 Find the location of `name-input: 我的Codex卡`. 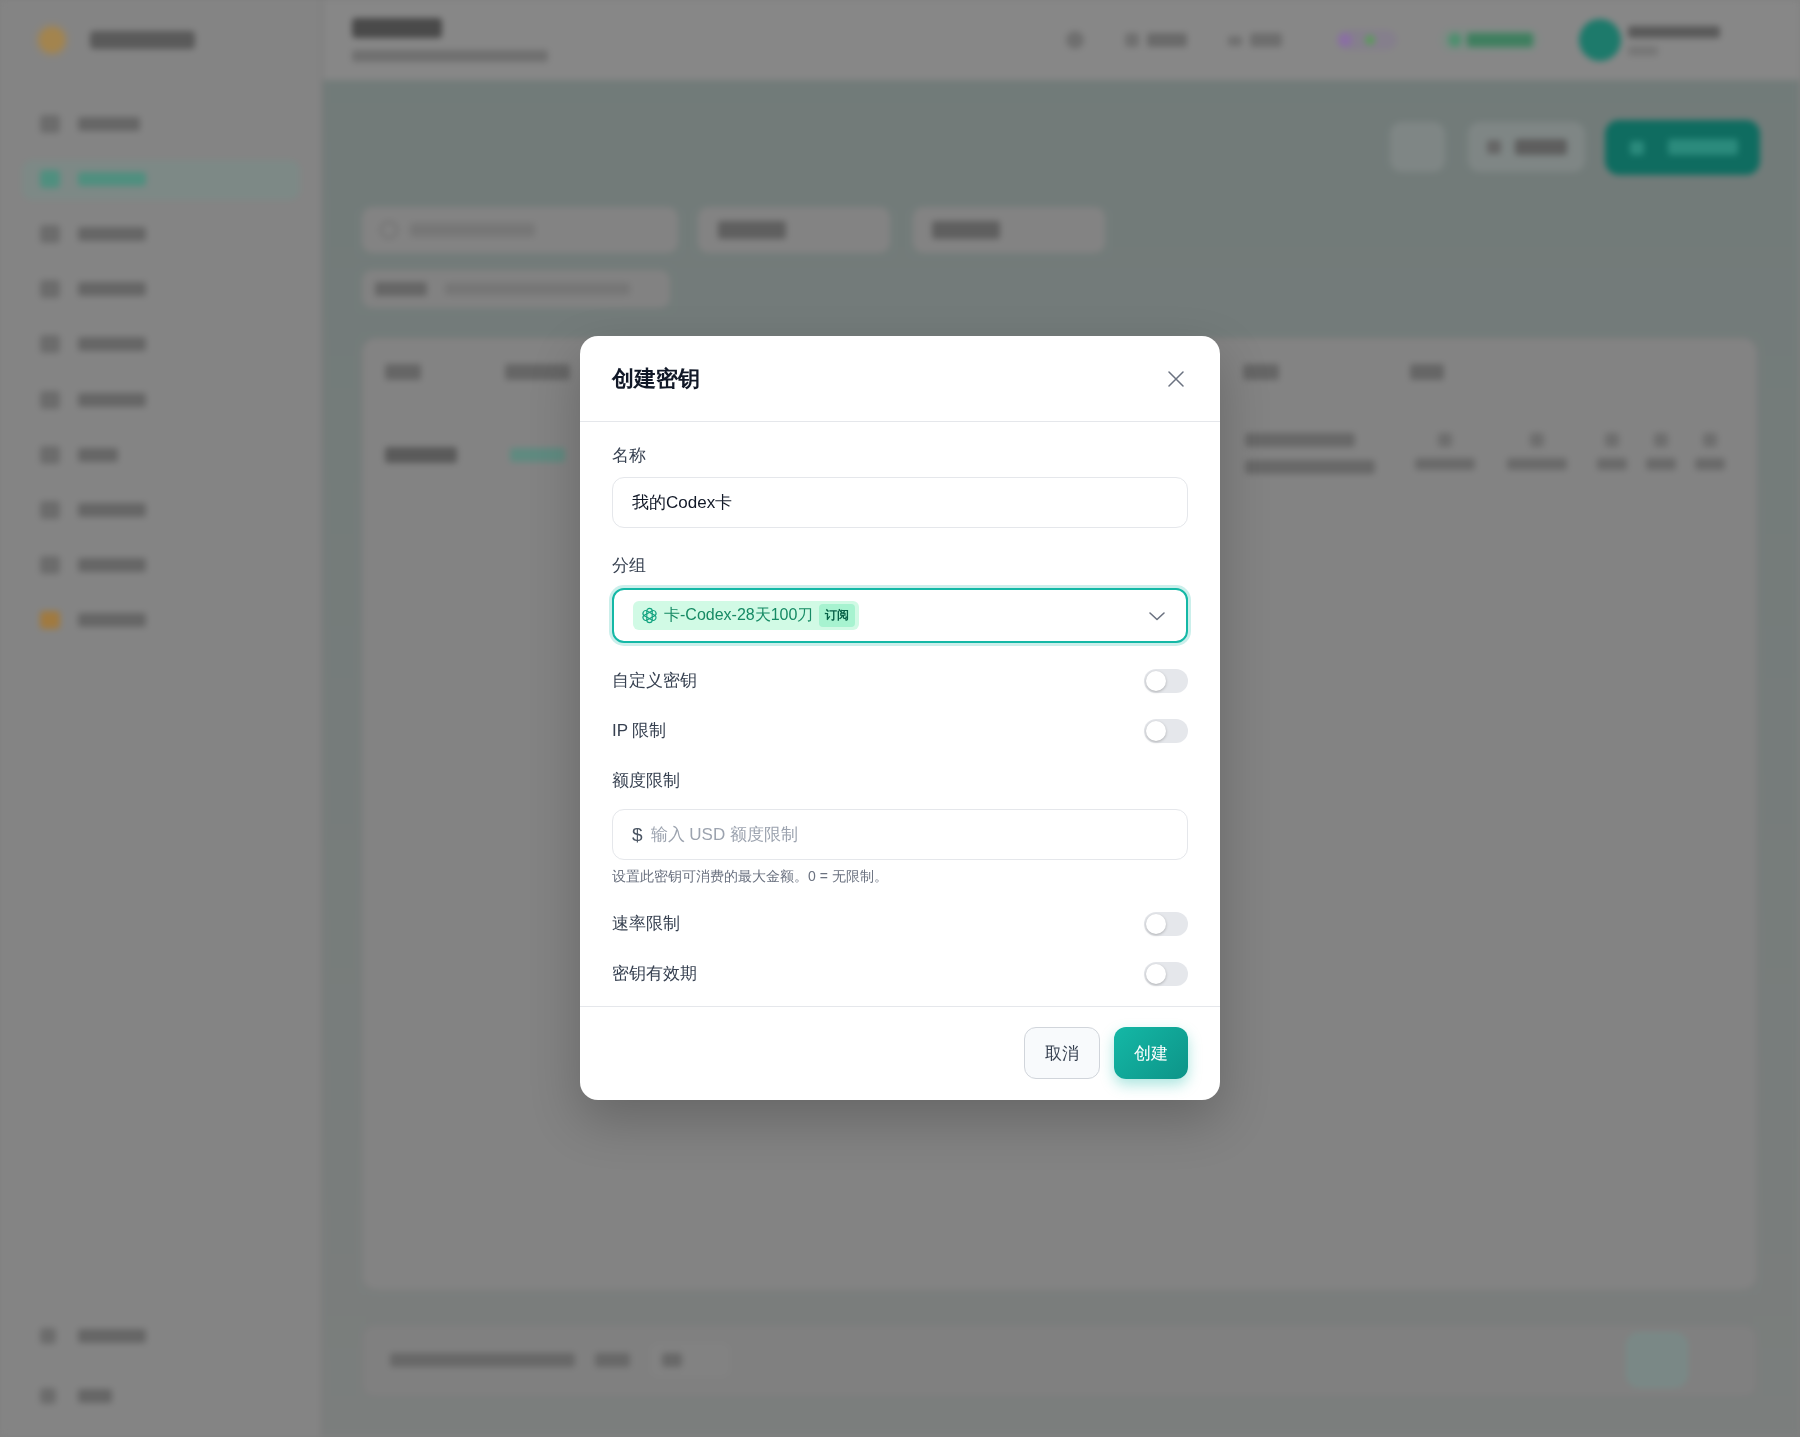

name-input: 我的Codex卡 is located at coordinates (900, 502).